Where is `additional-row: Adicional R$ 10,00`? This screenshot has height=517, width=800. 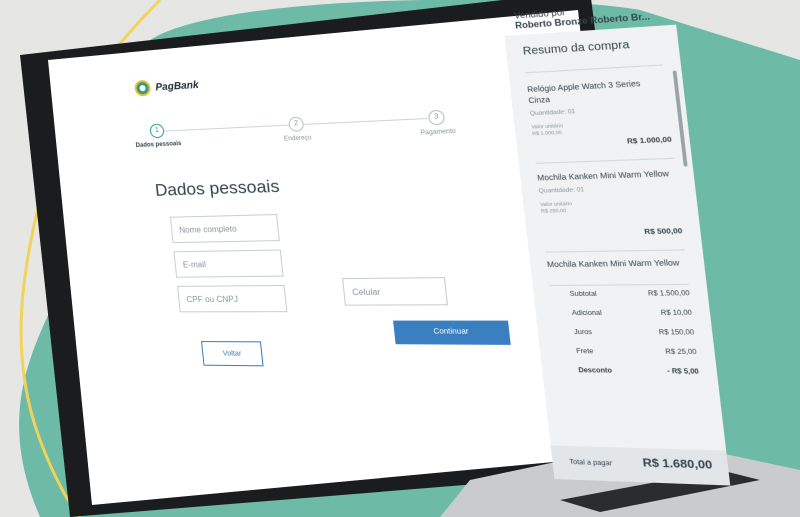 additional-row: Adicional R$ 10,00 is located at coordinates (633, 320).